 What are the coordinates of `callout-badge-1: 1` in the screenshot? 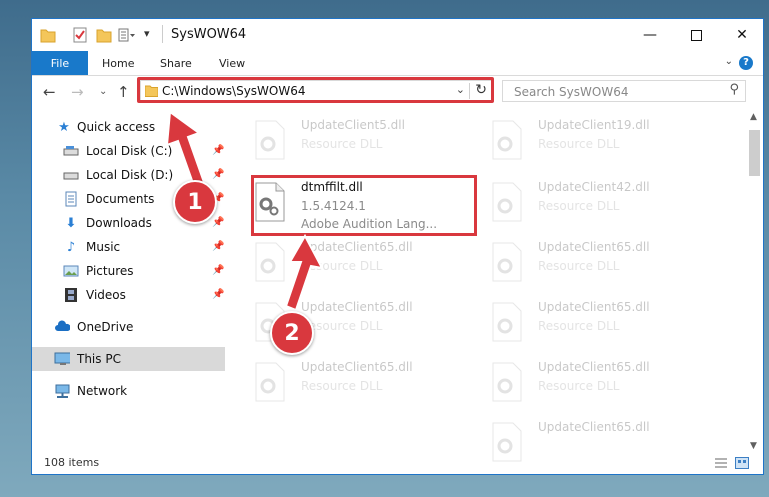 It's located at (195, 202).